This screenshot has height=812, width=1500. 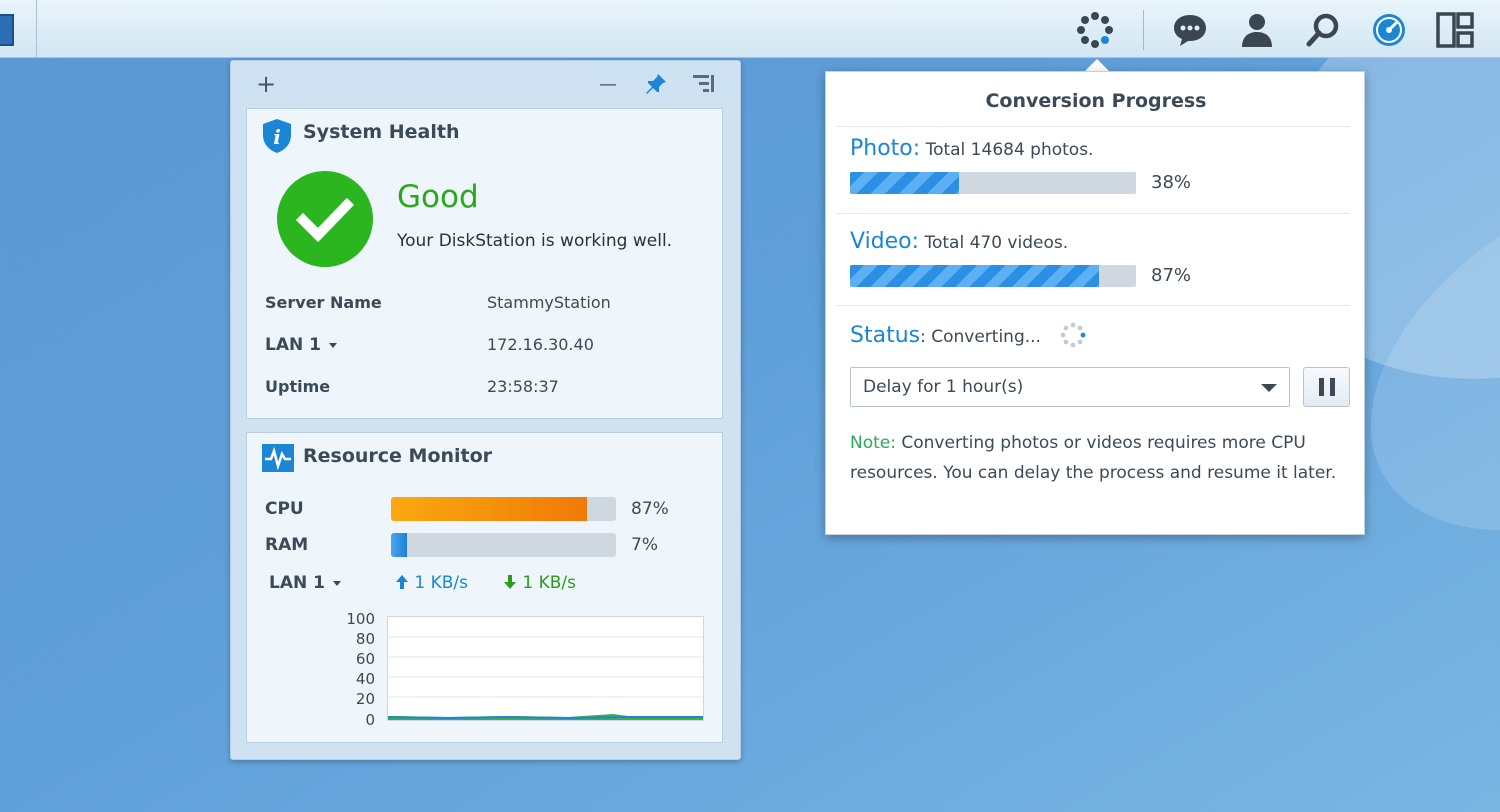 I want to click on lan-ip-value: 172.16.30.40, so click(x=540, y=344).